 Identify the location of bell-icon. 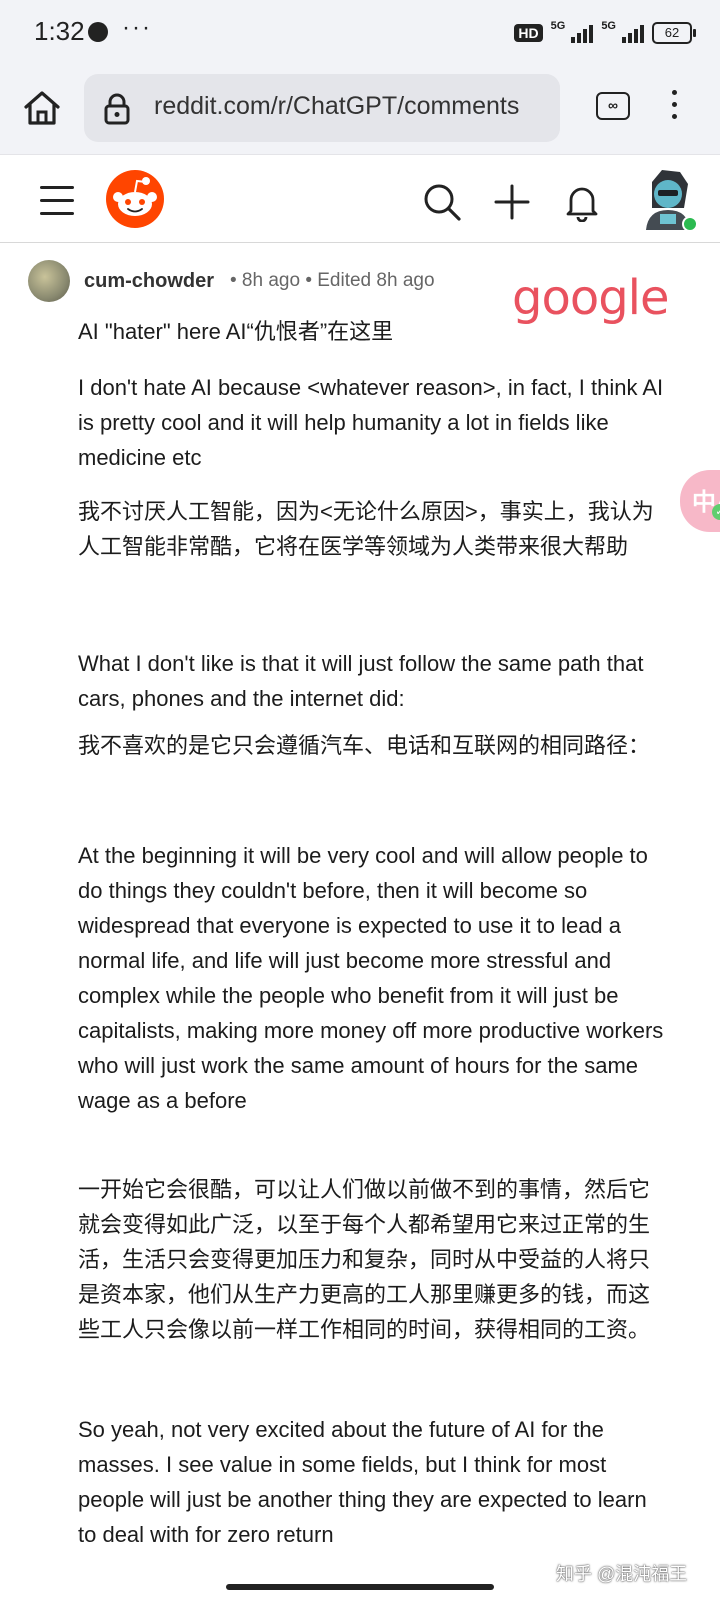
(582, 202).